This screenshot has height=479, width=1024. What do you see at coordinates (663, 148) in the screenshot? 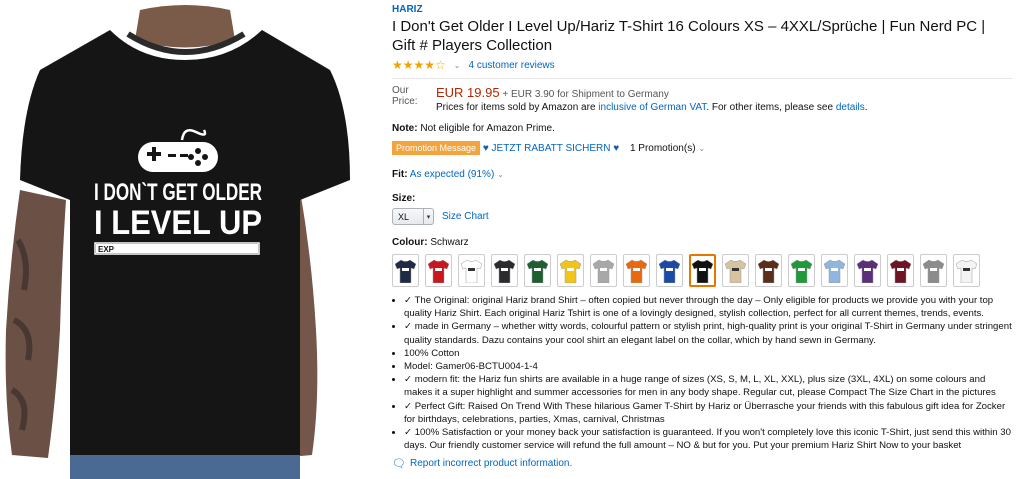
I see `promotion-count: 1 Promotion(s)` at bounding box center [663, 148].